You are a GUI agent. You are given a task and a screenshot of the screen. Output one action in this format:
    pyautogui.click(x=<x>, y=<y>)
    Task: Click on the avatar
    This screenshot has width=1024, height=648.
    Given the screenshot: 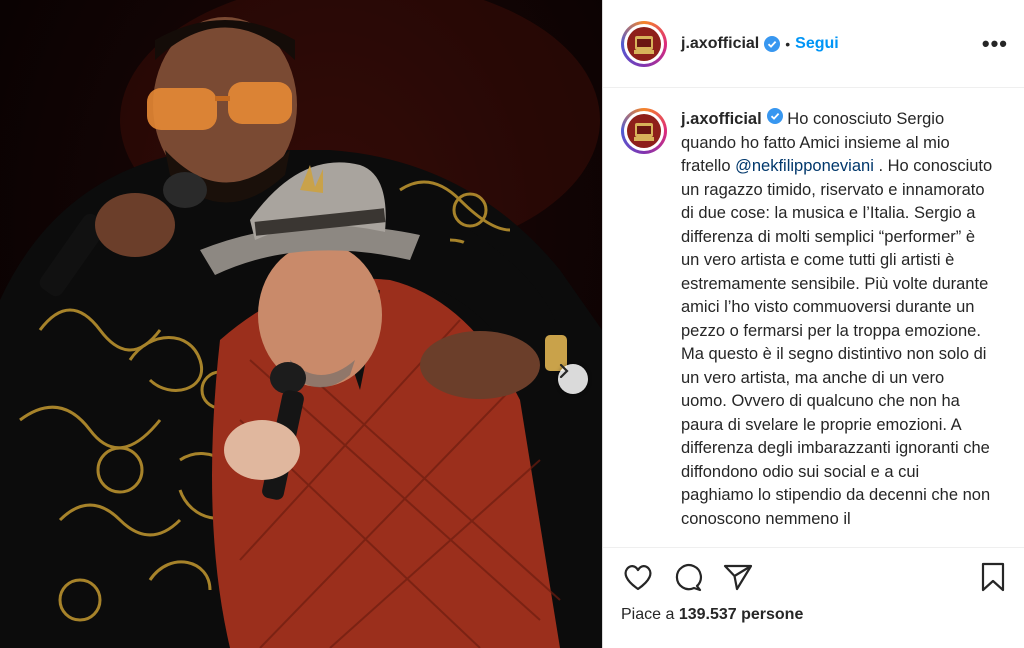 What is the action you would take?
    pyautogui.click(x=644, y=43)
    